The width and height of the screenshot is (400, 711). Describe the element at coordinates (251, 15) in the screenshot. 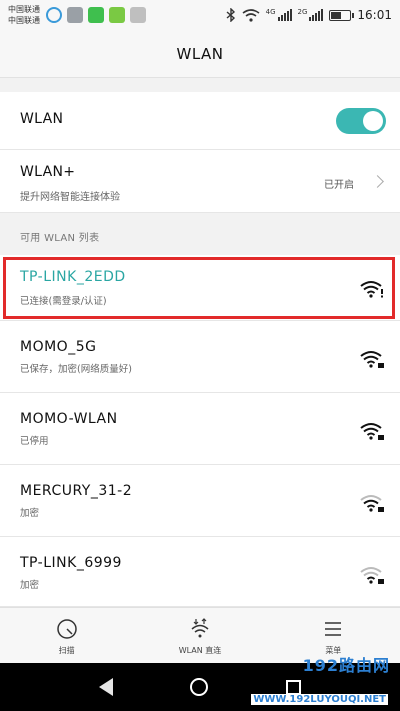

I see `wifi-status-icon` at that location.